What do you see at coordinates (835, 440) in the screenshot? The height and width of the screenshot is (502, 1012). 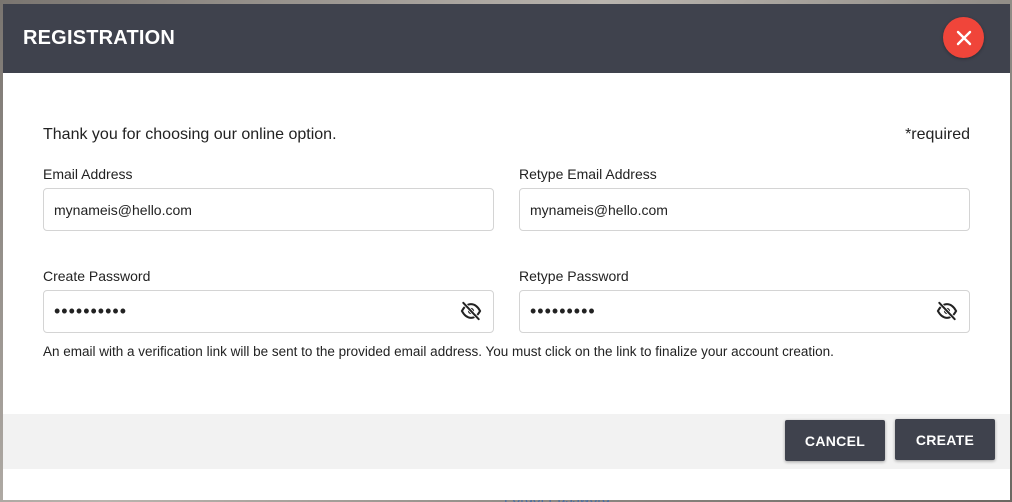 I see `cancel-button: CANCEL` at bounding box center [835, 440].